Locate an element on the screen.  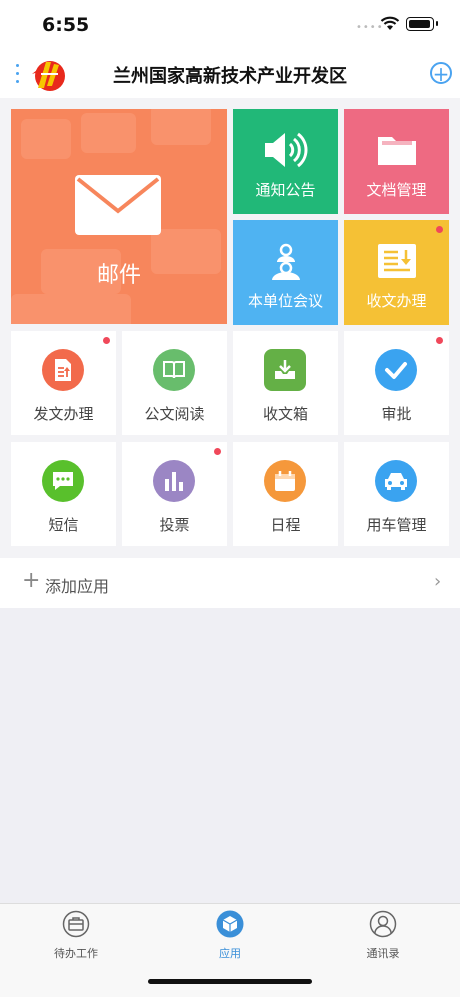
app-sms: 短信 is located at coordinates (63, 494).